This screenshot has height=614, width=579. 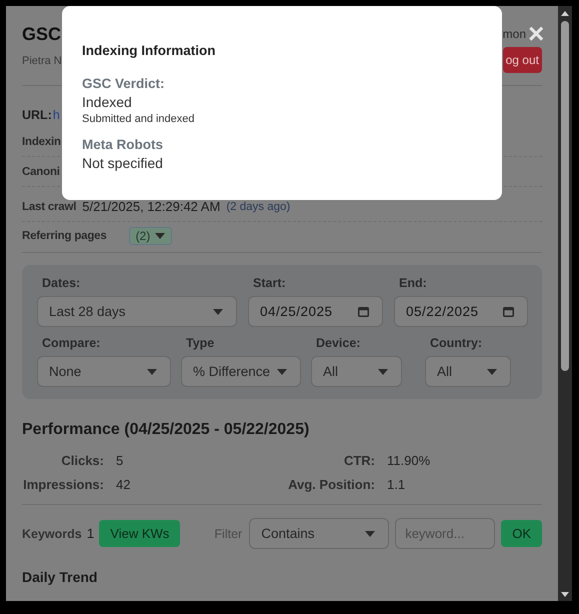 What do you see at coordinates (565, 196) in the screenshot?
I see `scrollbar-thumb` at bounding box center [565, 196].